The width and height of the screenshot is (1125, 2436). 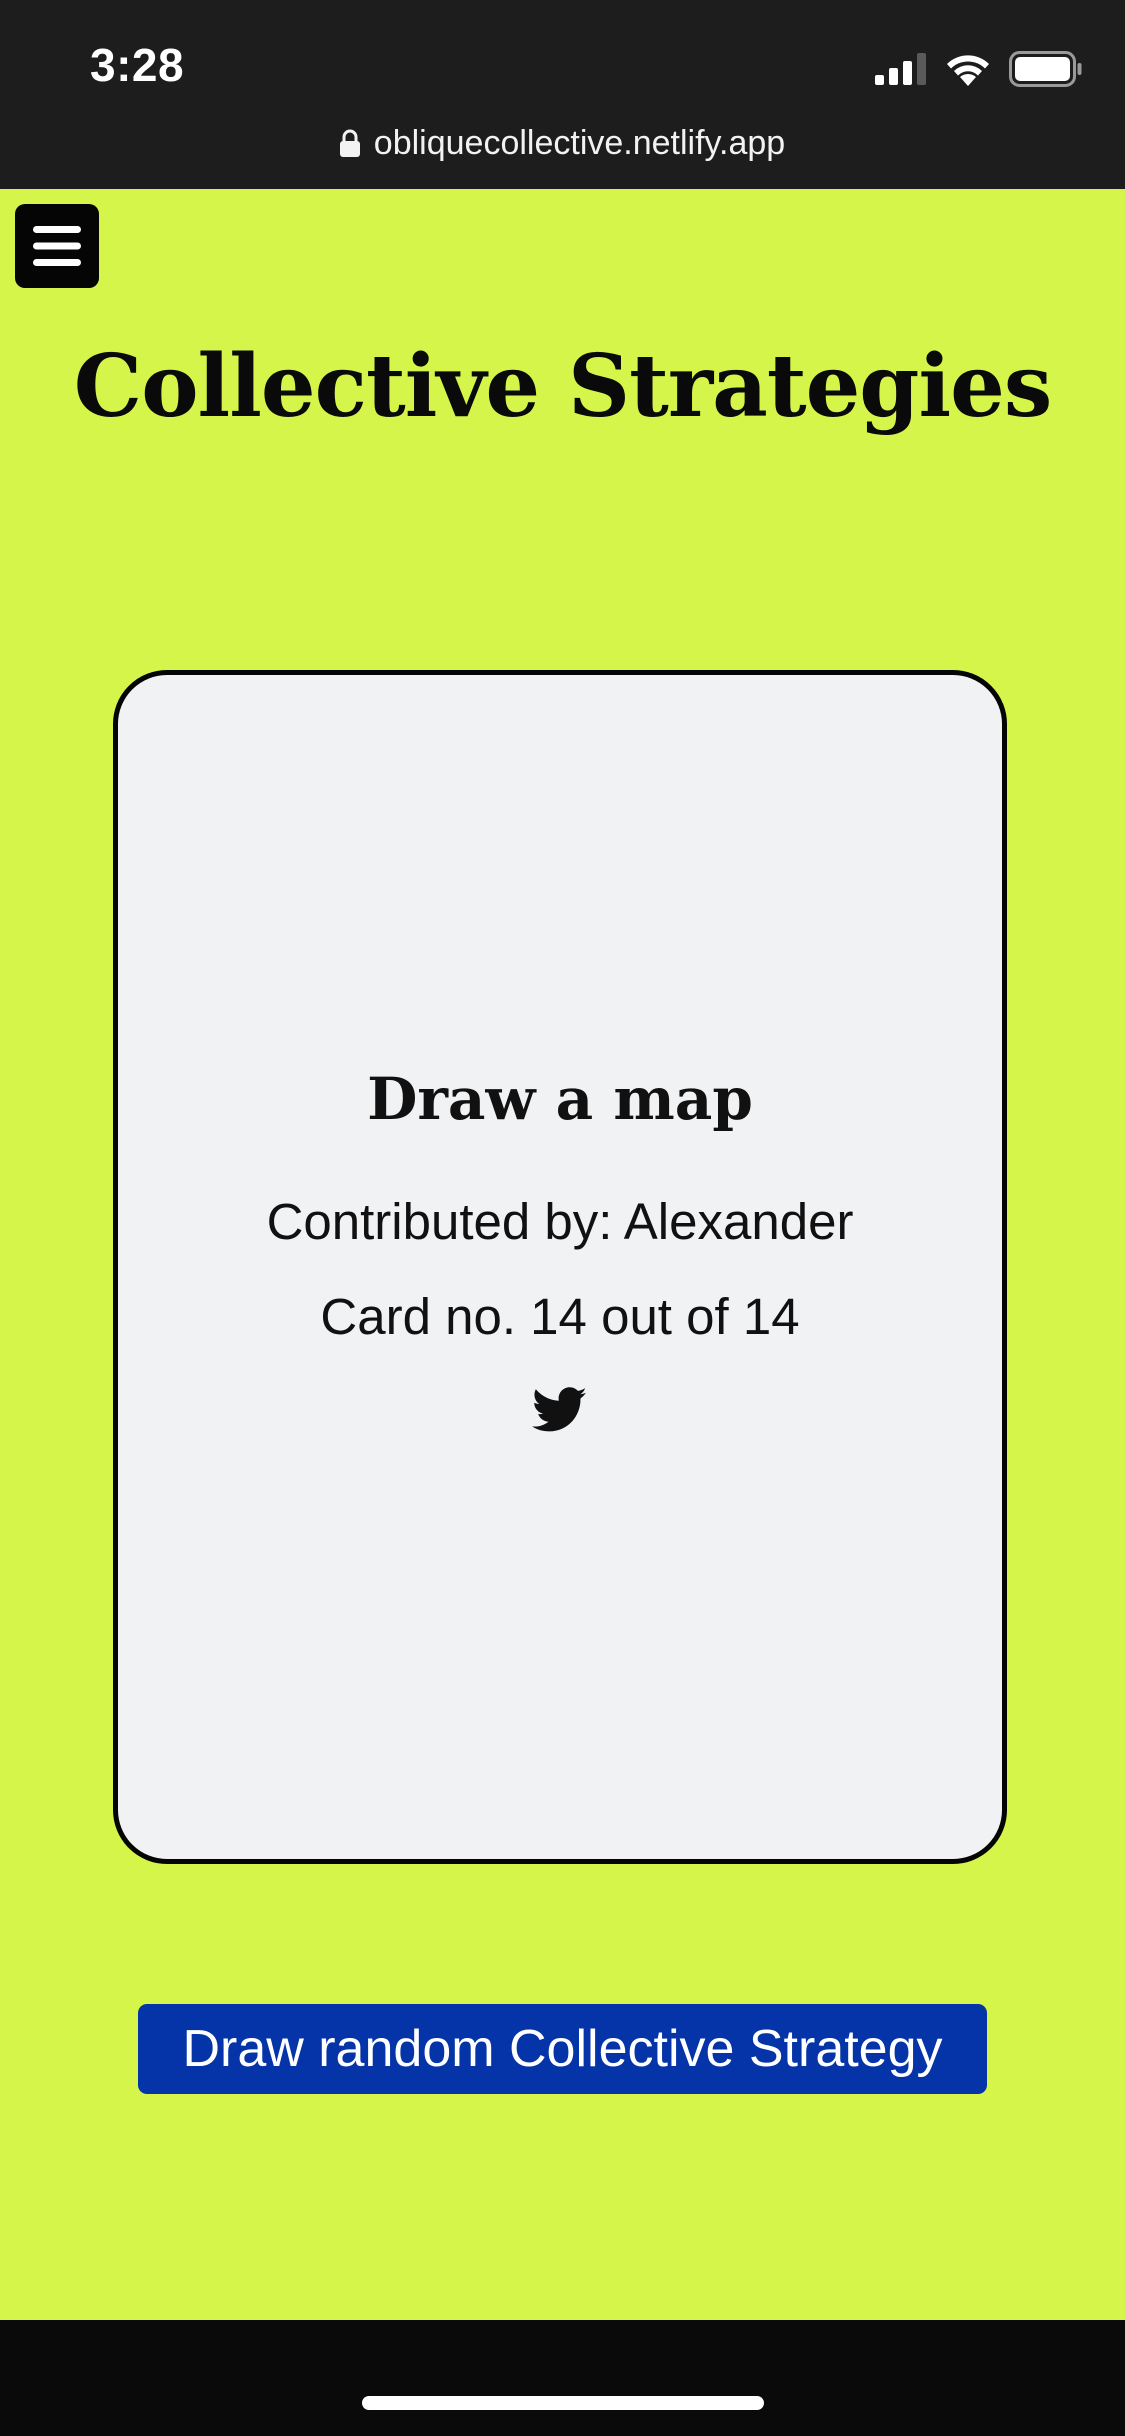 What do you see at coordinates (900, 69) in the screenshot?
I see `signal-icon` at bounding box center [900, 69].